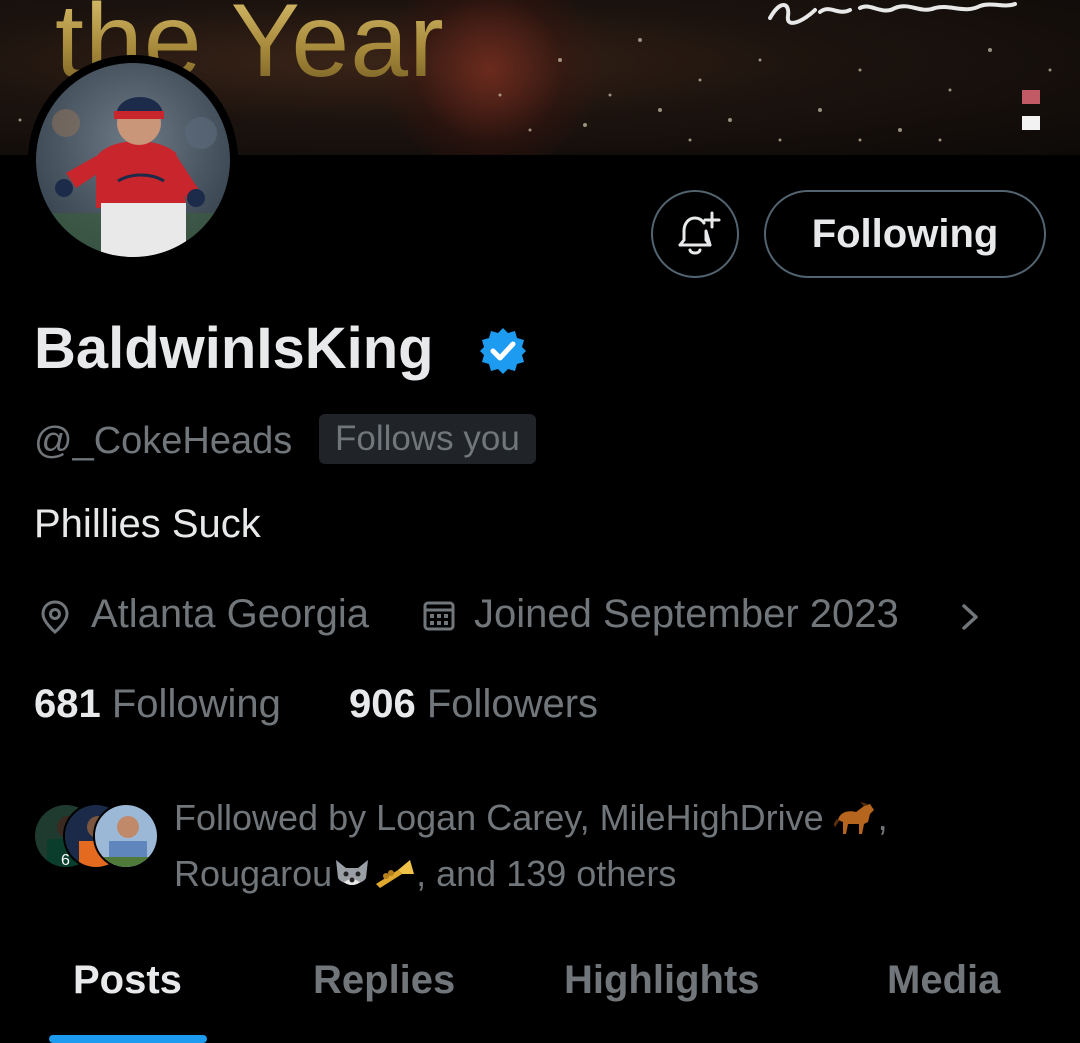 The width and height of the screenshot is (1080, 1043). What do you see at coordinates (234, 348) in the screenshot?
I see `display-name: BaldwinIsKing` at bounding box center [234, 348].